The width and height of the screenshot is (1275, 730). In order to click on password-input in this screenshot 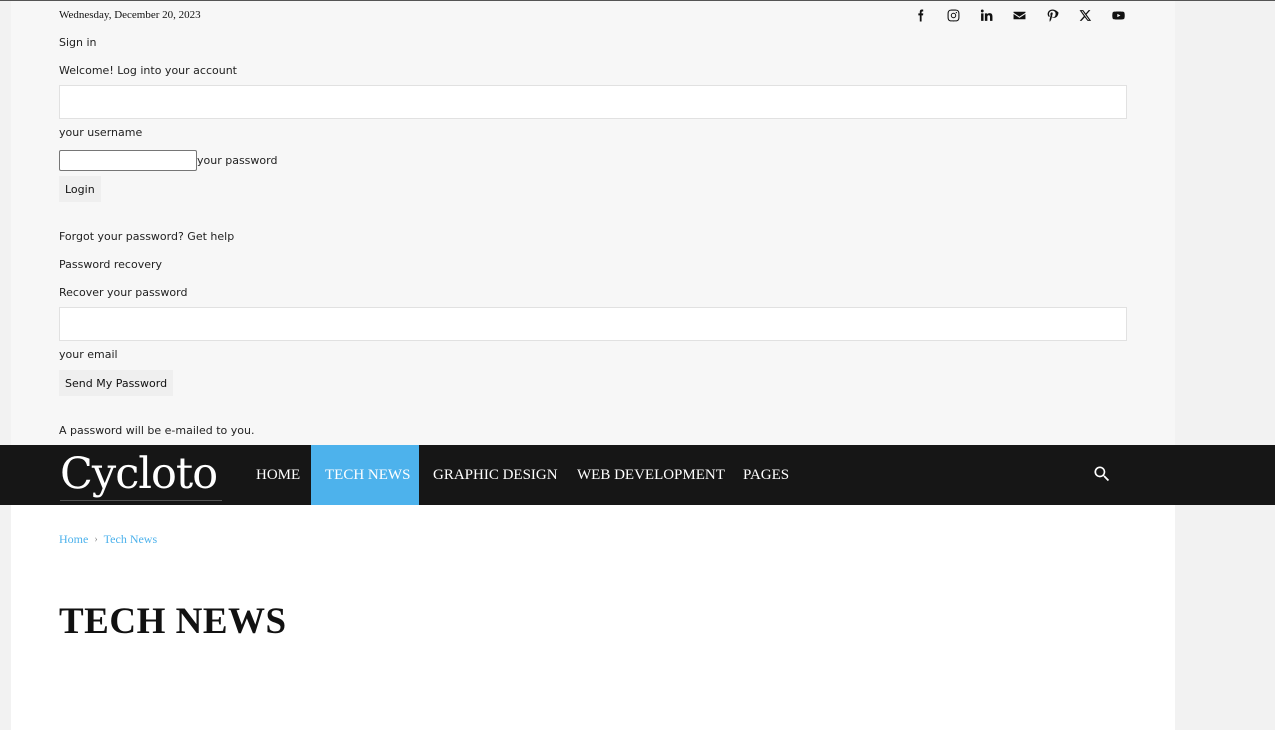, I will do `click(128, 160)`.